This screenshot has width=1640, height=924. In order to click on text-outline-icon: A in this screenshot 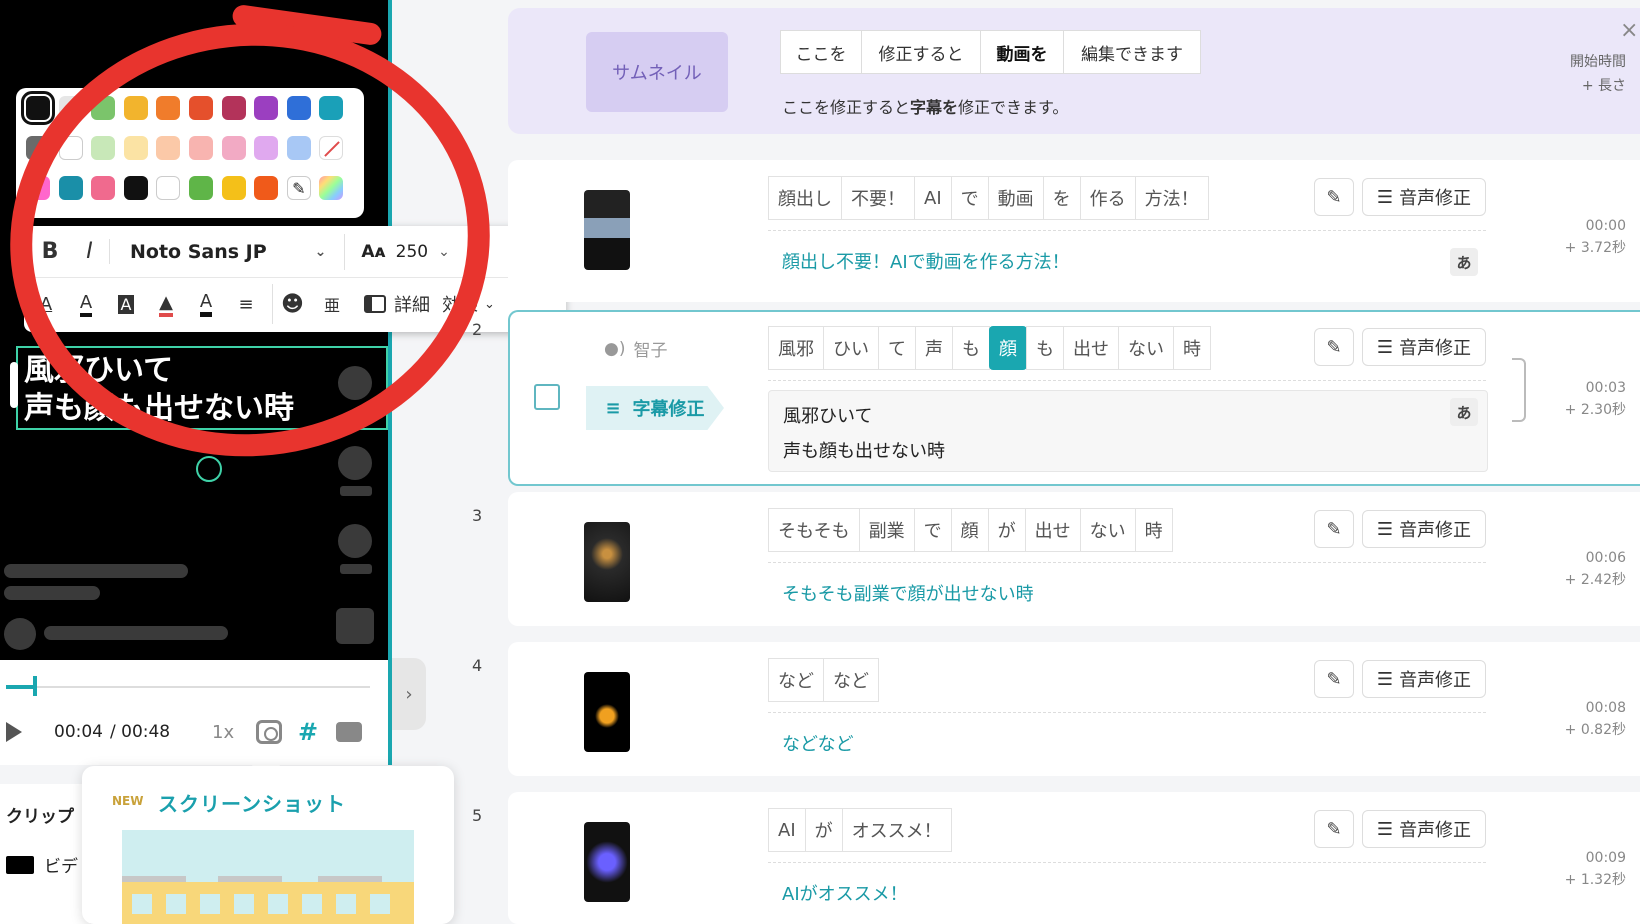, I will do `click(86, 304)`.